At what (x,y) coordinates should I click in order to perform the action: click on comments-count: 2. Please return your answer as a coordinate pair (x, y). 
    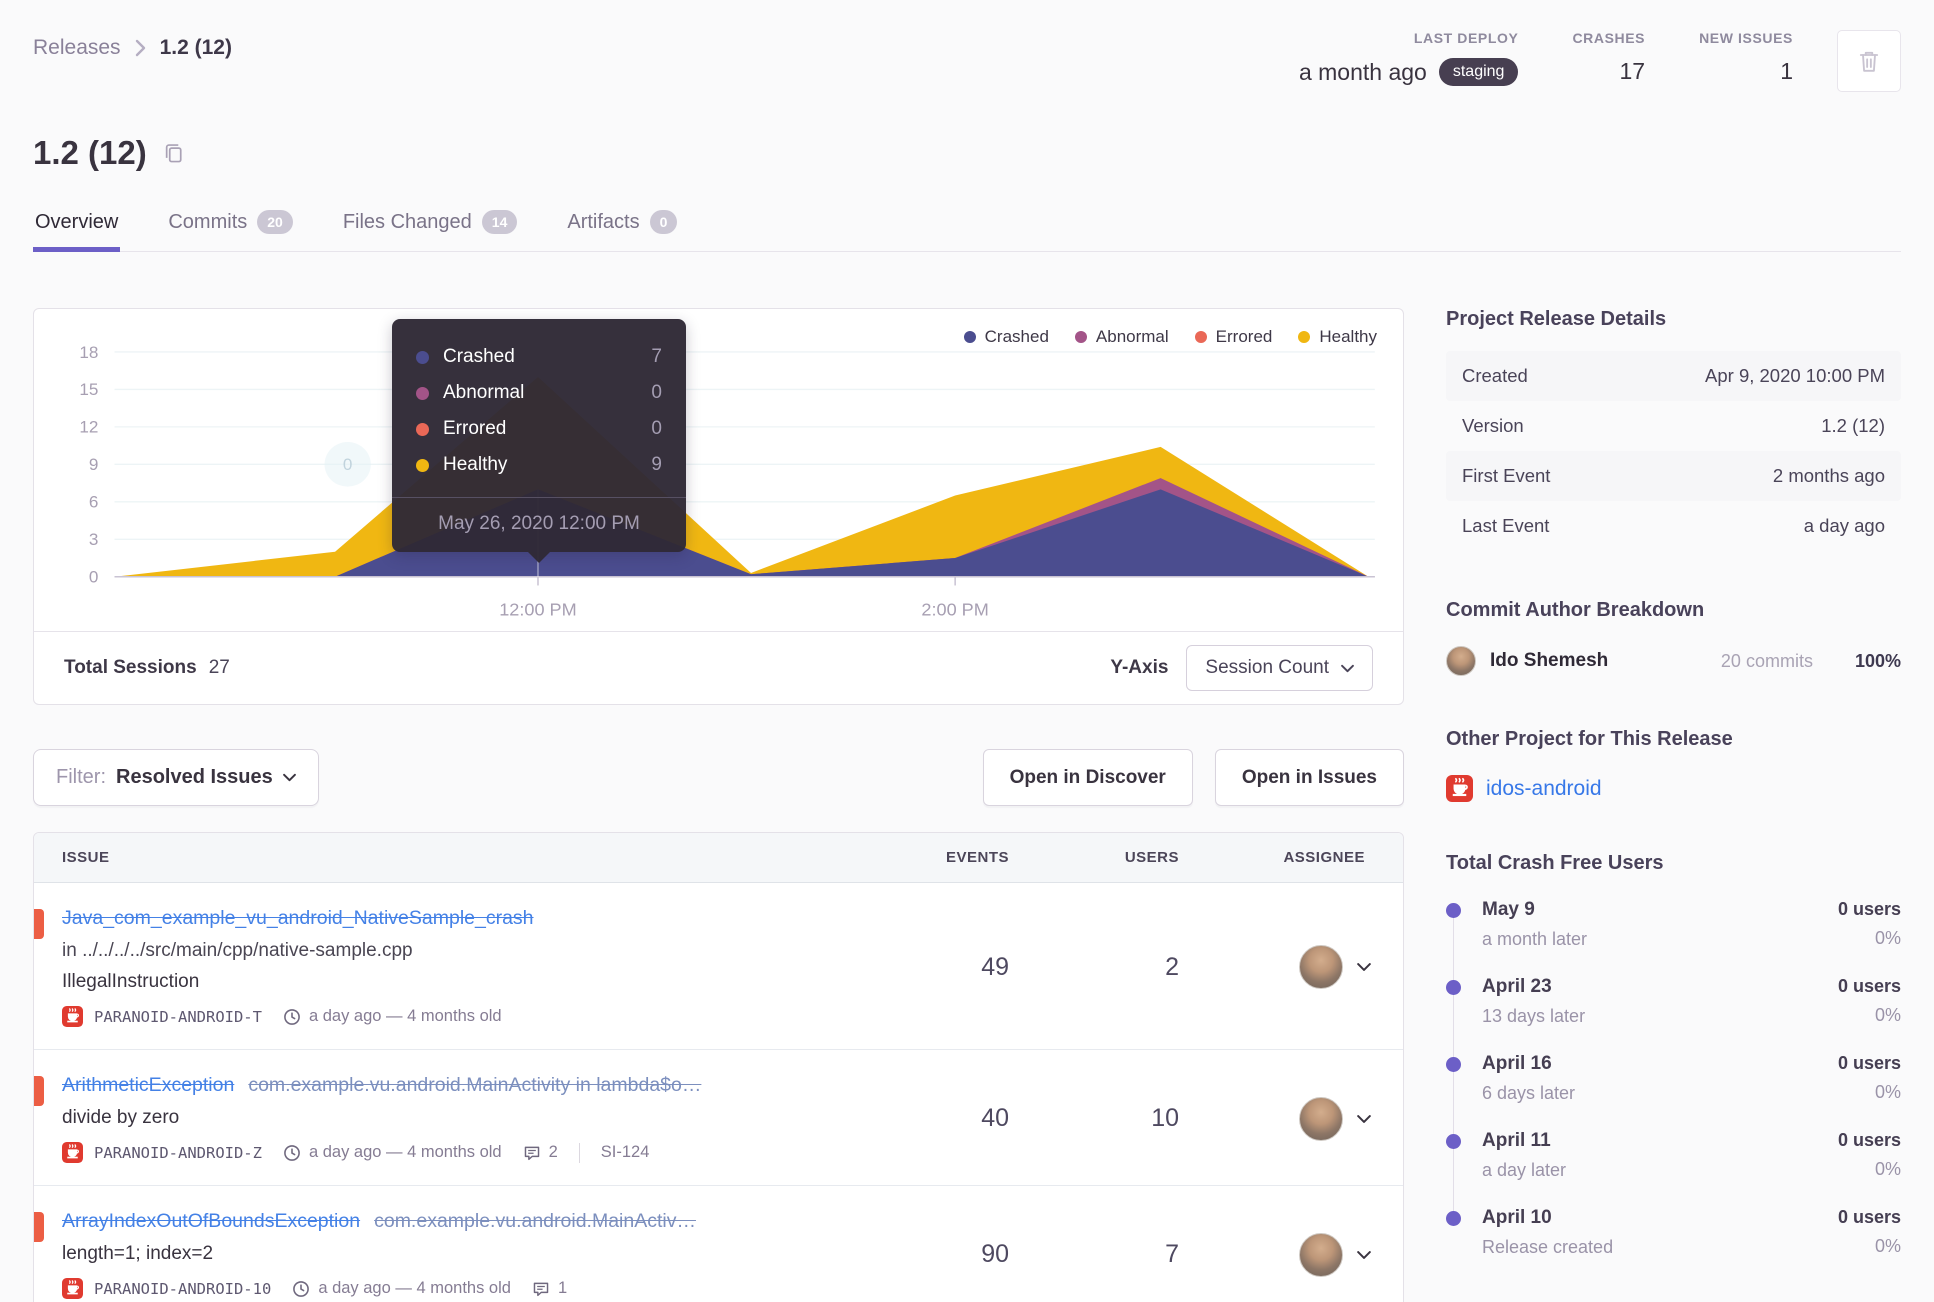
    Looking at the image, I should click on (553, 1152).